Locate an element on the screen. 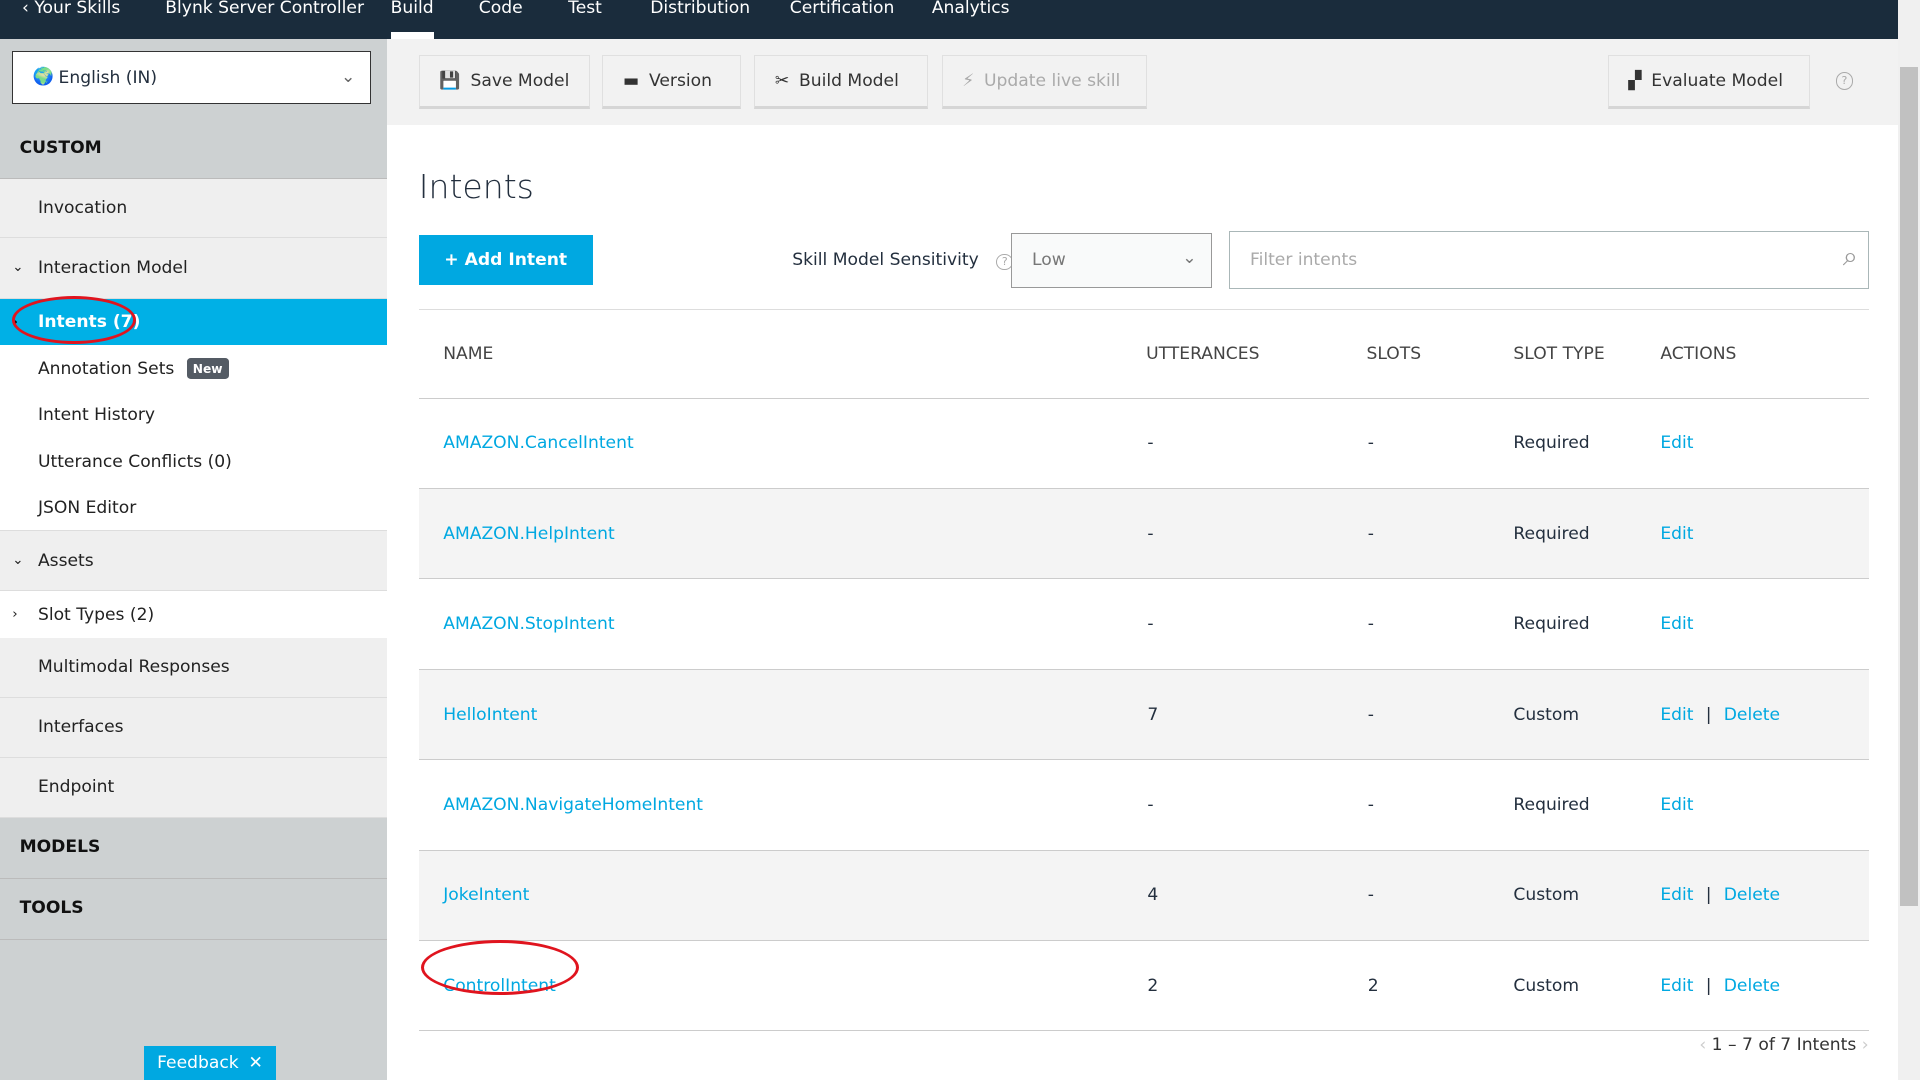  scrollbar-thumb is located at coordinates (1909, 487).